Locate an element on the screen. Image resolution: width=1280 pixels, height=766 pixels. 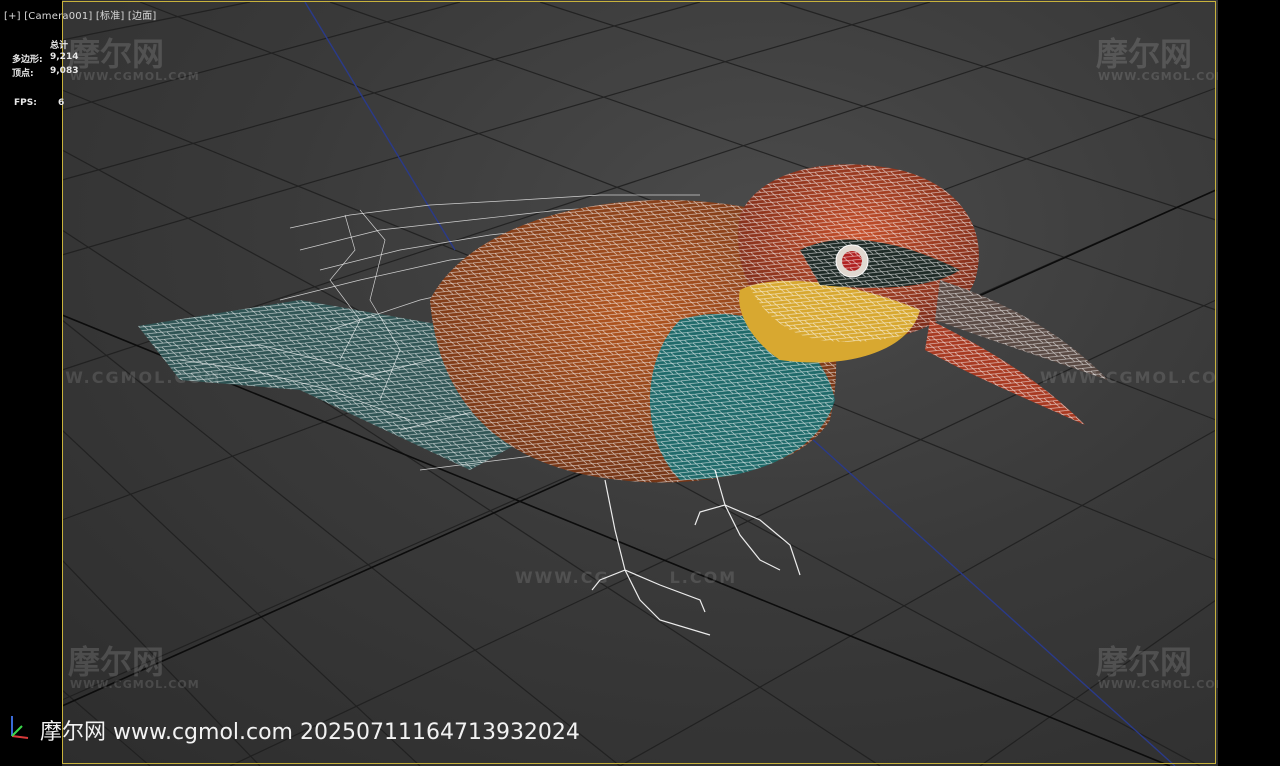
bottom-watermark: 摩尔网 www.cgmol.com 20250711164713932024 is located at coordinates (310, 732).